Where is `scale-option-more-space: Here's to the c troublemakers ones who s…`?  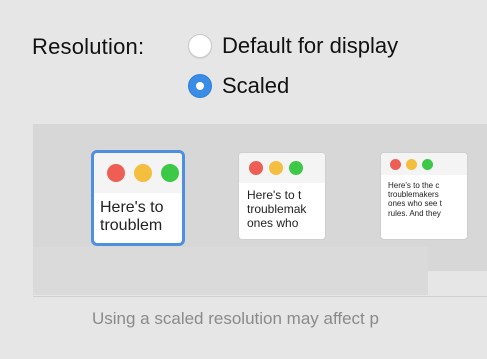 scale-option-more-space: Here's to the c troublemakers ones who s… is located at coordinates (424, 196).